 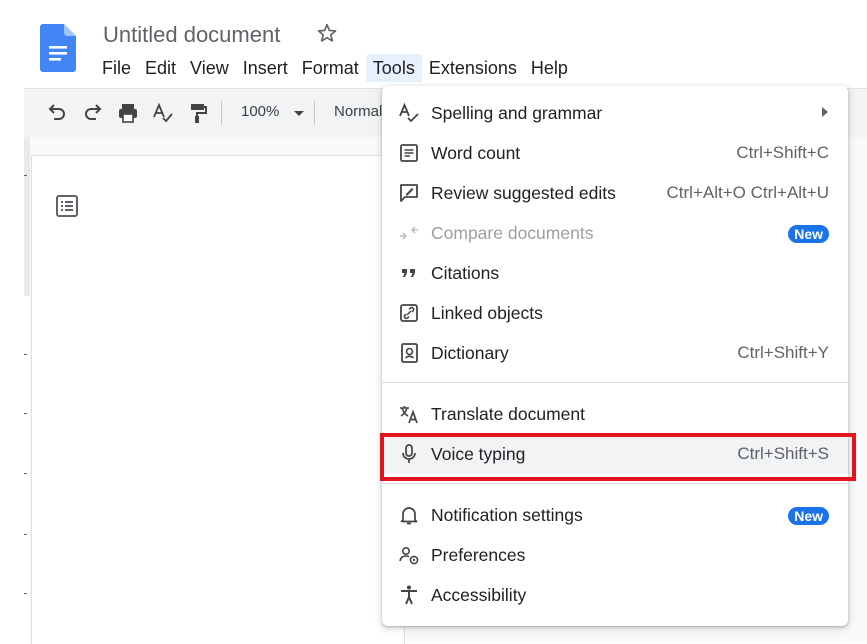 What do you see at coordinates (465, 273) in the screenshot?
I see `menu-item-label: Citations` at bounding box center [465, 273].